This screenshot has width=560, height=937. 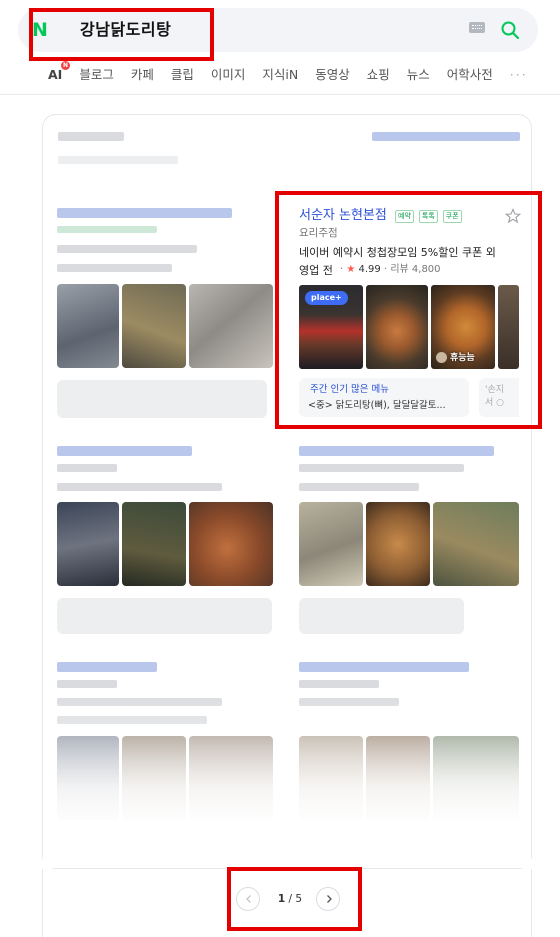 What do you see at coordinates (513, 216) in the screenshot?
I see `save-star-icon` at bounding box center [513, 216].